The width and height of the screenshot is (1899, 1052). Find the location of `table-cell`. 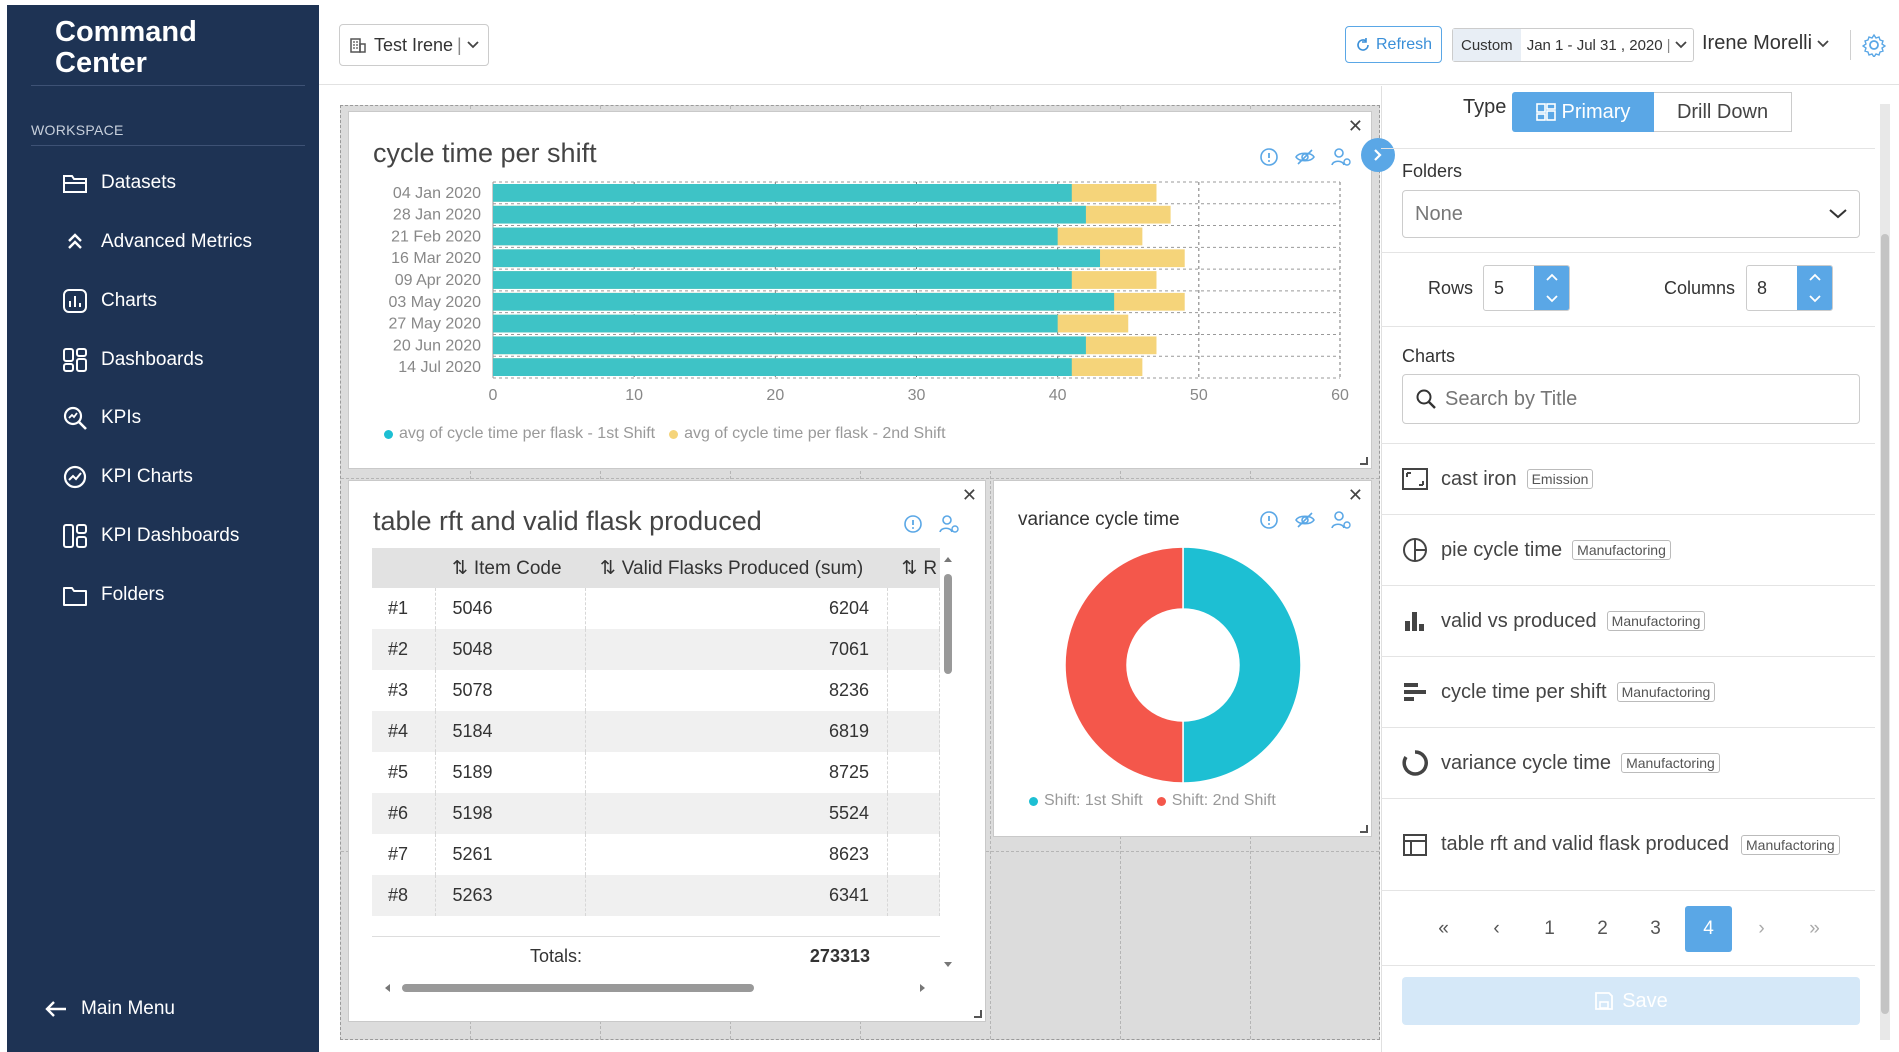

table-cell is located at coordinates (914, 649).